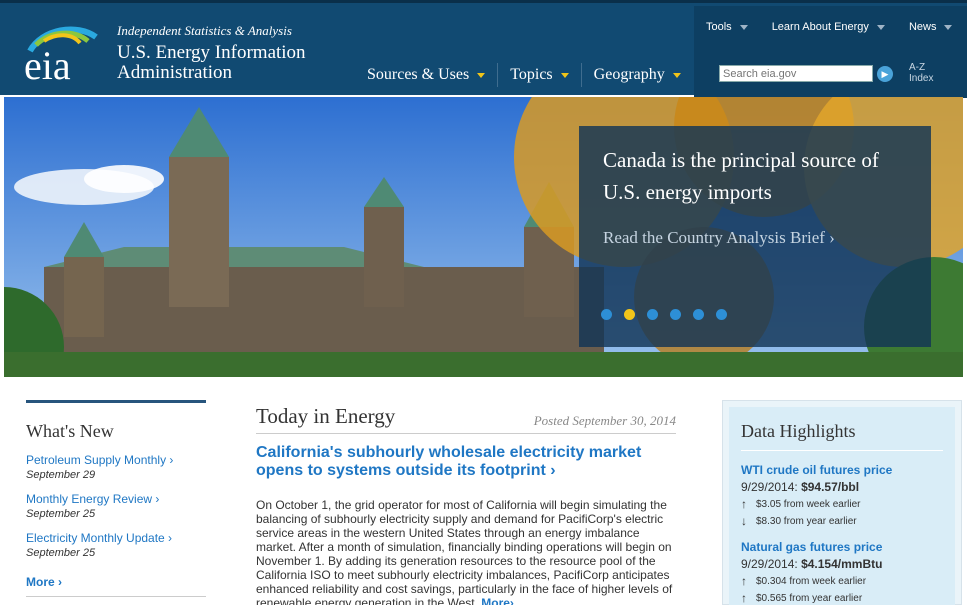 This screenshot has width=967, height=605. I want to click on highlight-week-change: ↑ $0.304 from week earlier, so click(842, 581).